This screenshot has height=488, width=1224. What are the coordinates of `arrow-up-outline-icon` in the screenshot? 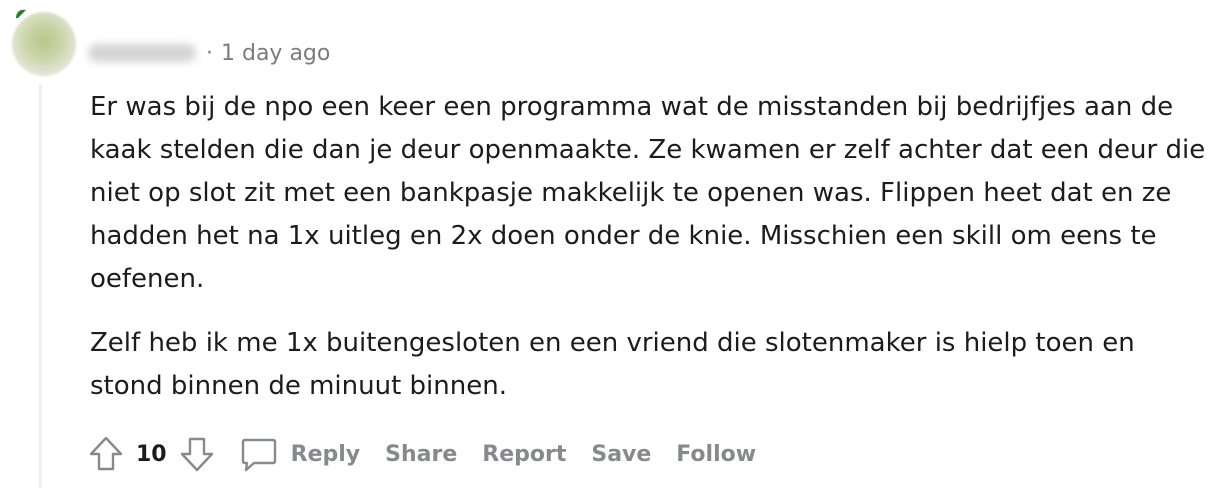 It's located at (106, 453).